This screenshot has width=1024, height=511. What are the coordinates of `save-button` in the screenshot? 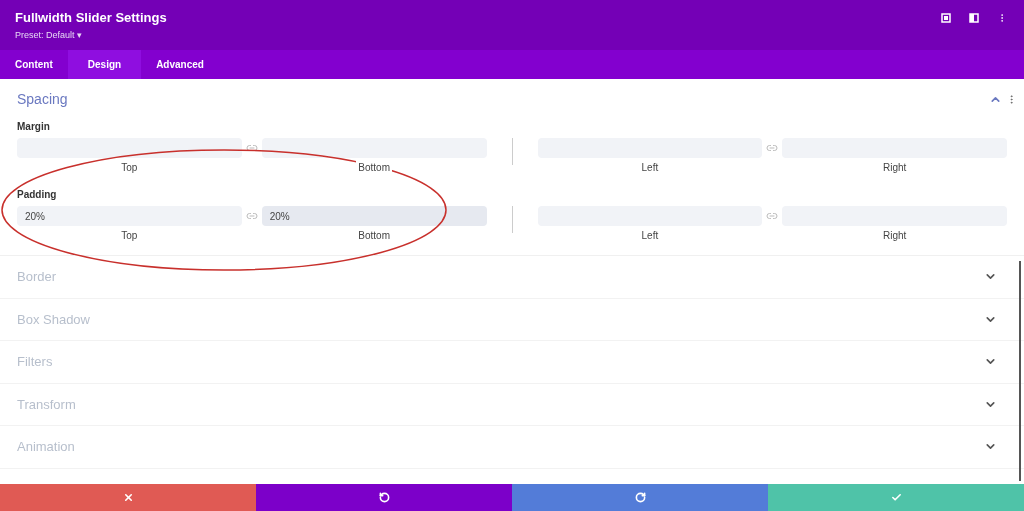 It's located at (896, 497).